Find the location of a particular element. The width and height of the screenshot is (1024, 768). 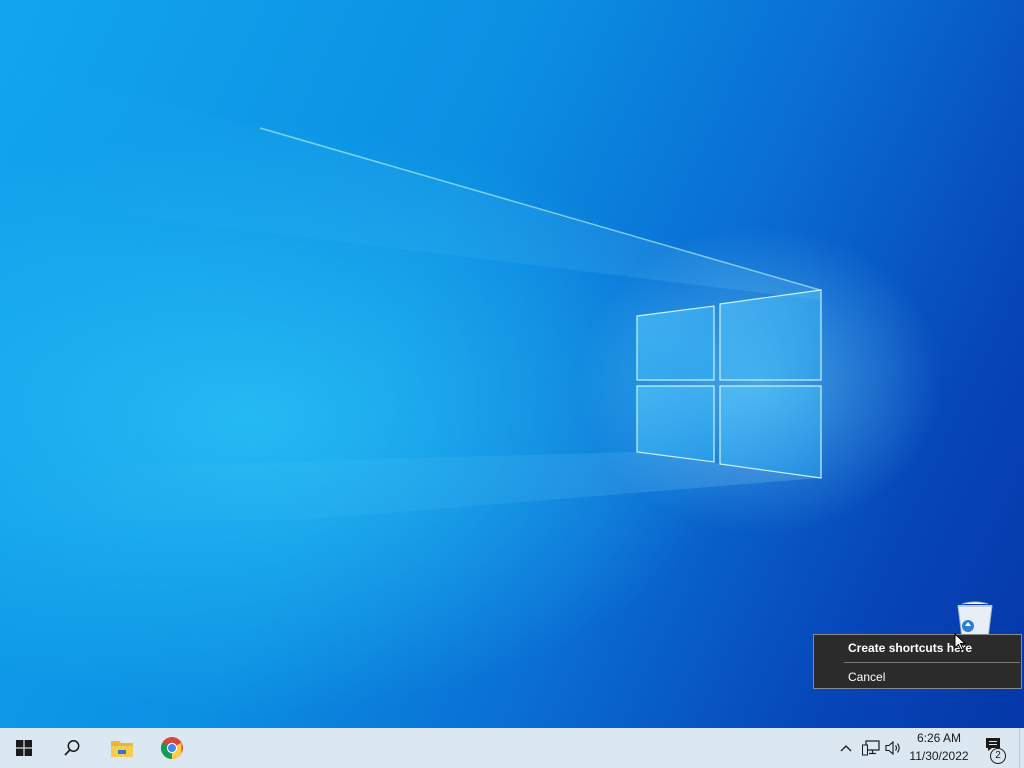

menu-item-create-shortcuts: Create shortcuts here is located at coordinates (917, 648).